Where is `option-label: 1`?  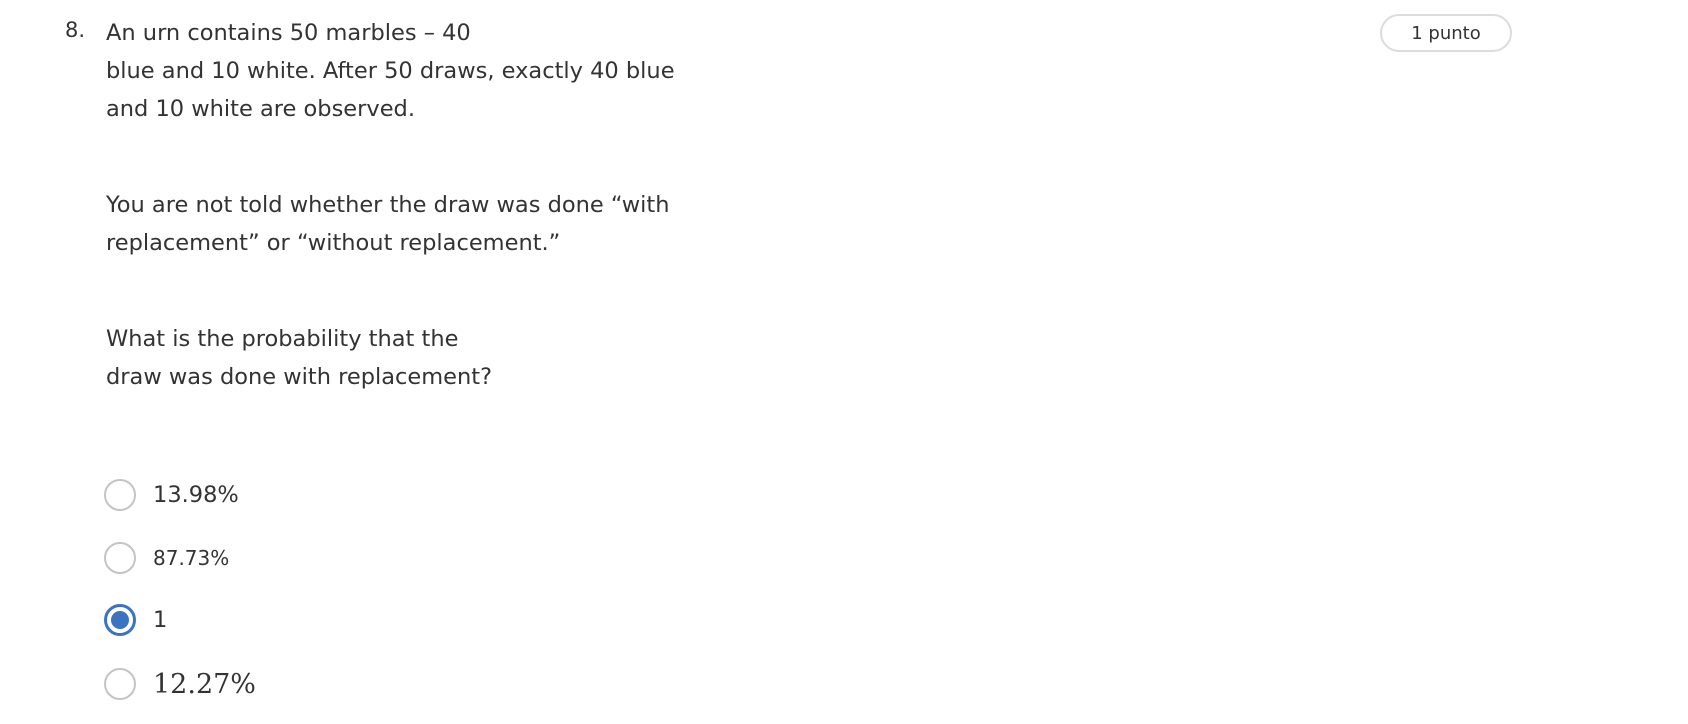
option-label: 1 is located at coordinates (160, 620).